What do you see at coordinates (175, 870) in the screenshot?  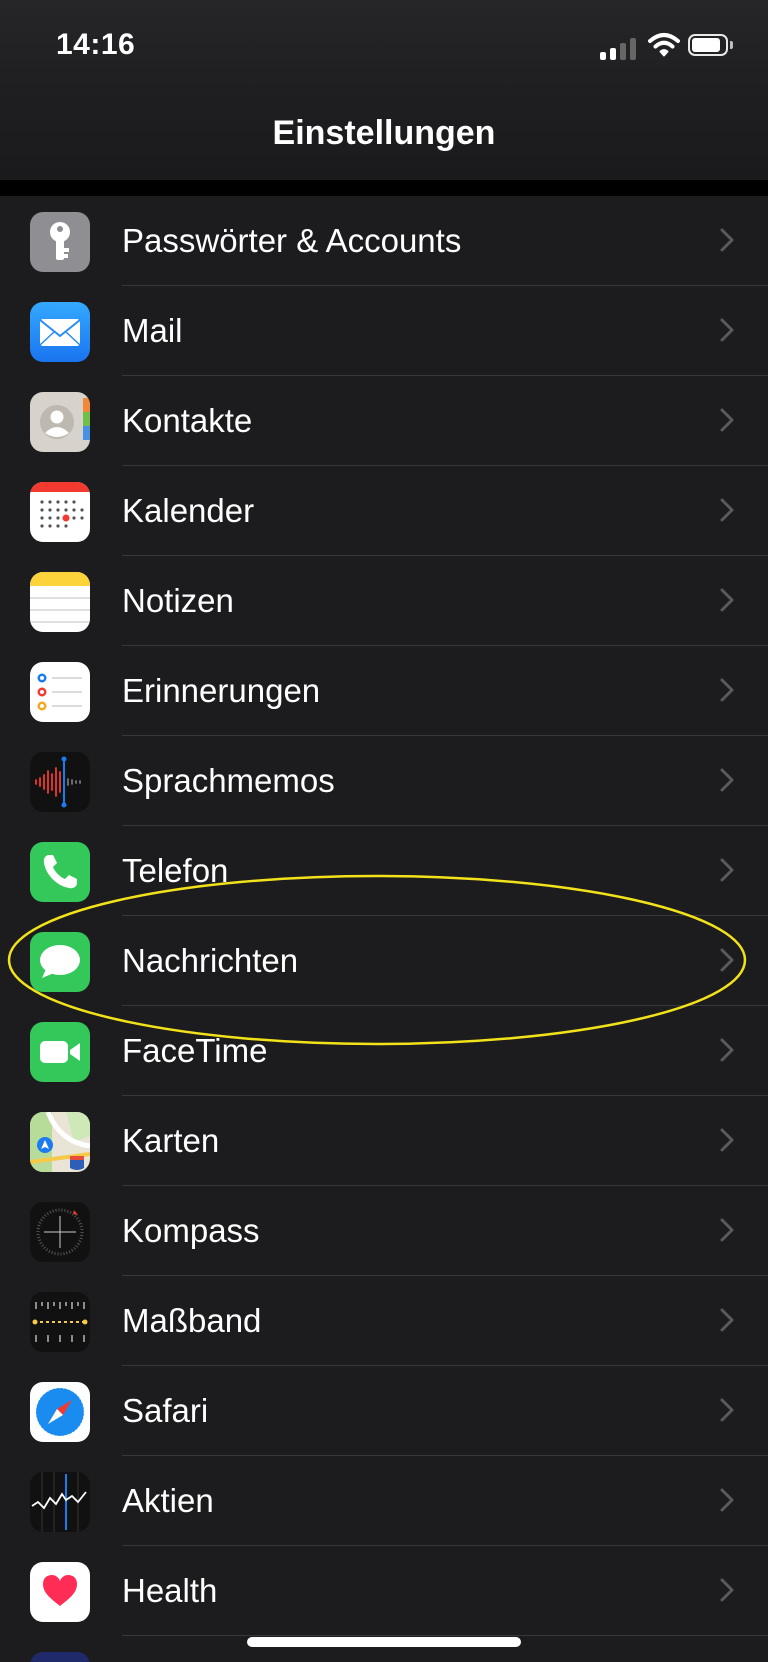 I see `settings-item-label: Telefon` at bounding box center [175, 870].